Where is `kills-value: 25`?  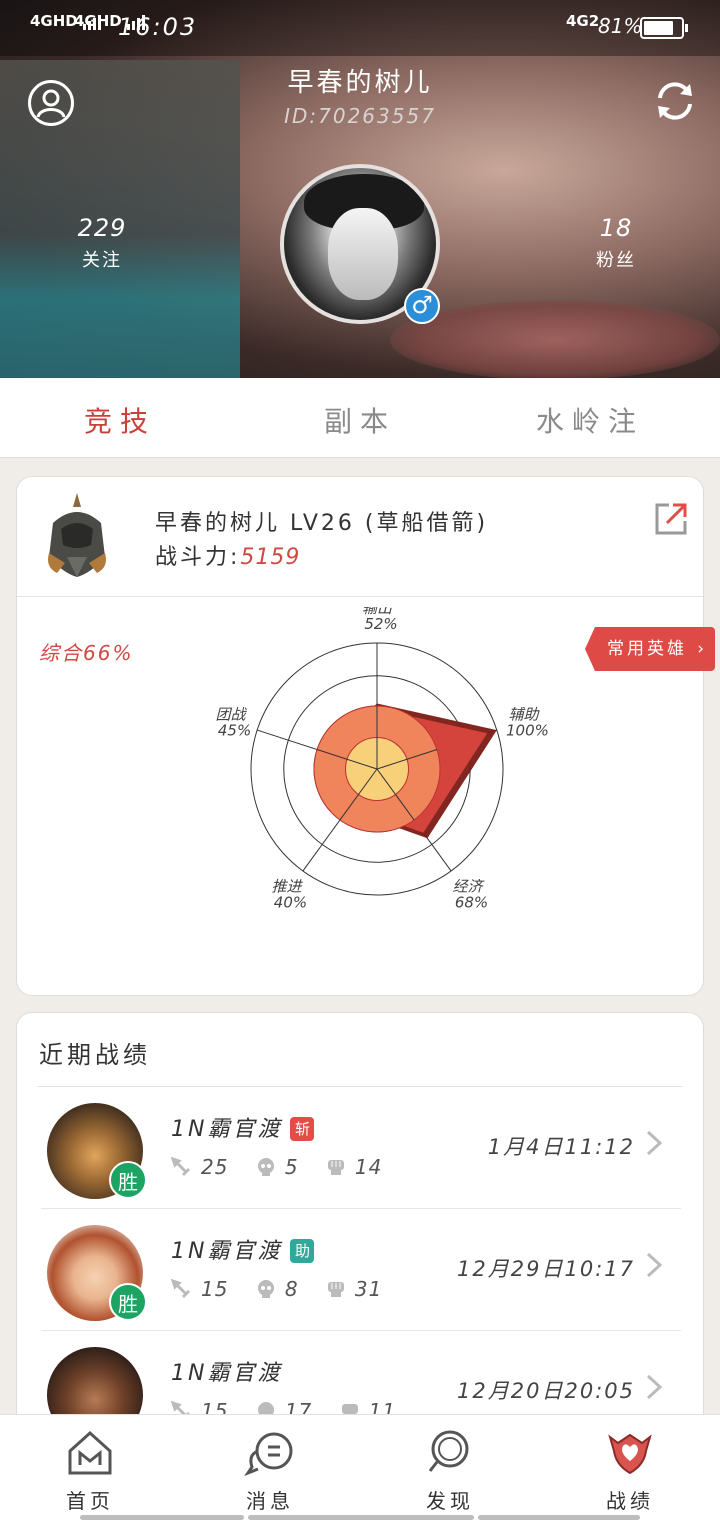
kills-value: 25 is located at coordinates (215, 1167).